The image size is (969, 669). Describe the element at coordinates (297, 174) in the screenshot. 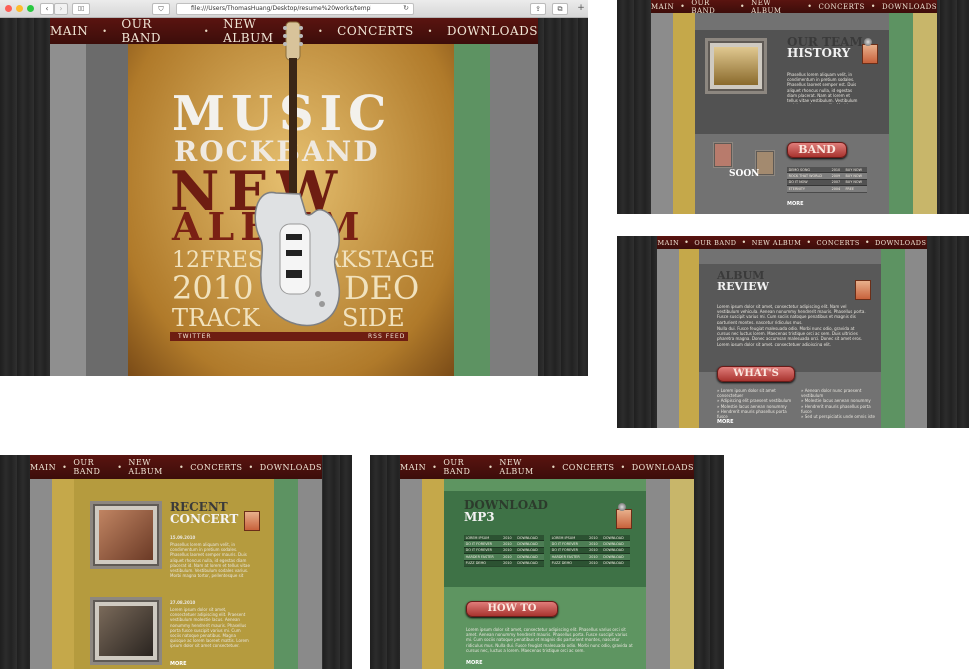

I see `electric-guitar-image` at that location.